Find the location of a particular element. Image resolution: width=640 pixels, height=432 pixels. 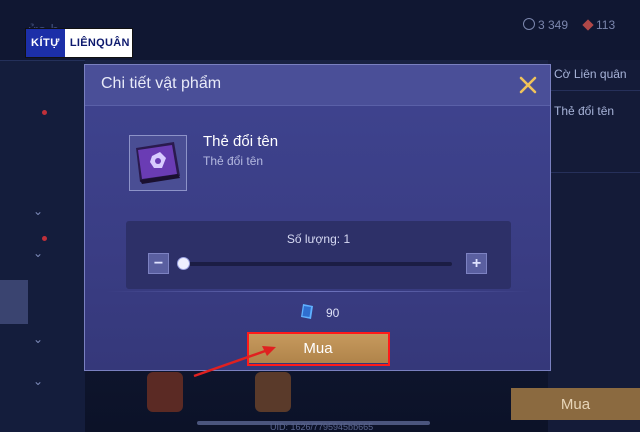

rename-card-icon is located at coordinates (158, 163).